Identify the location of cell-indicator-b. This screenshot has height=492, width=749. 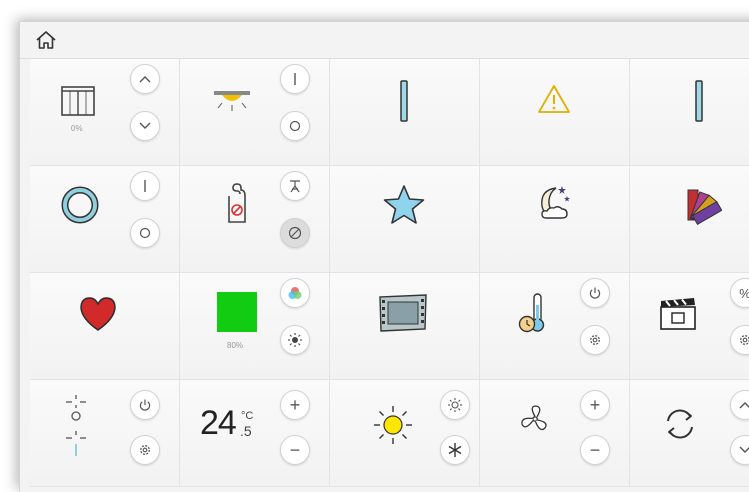
(689, 112).